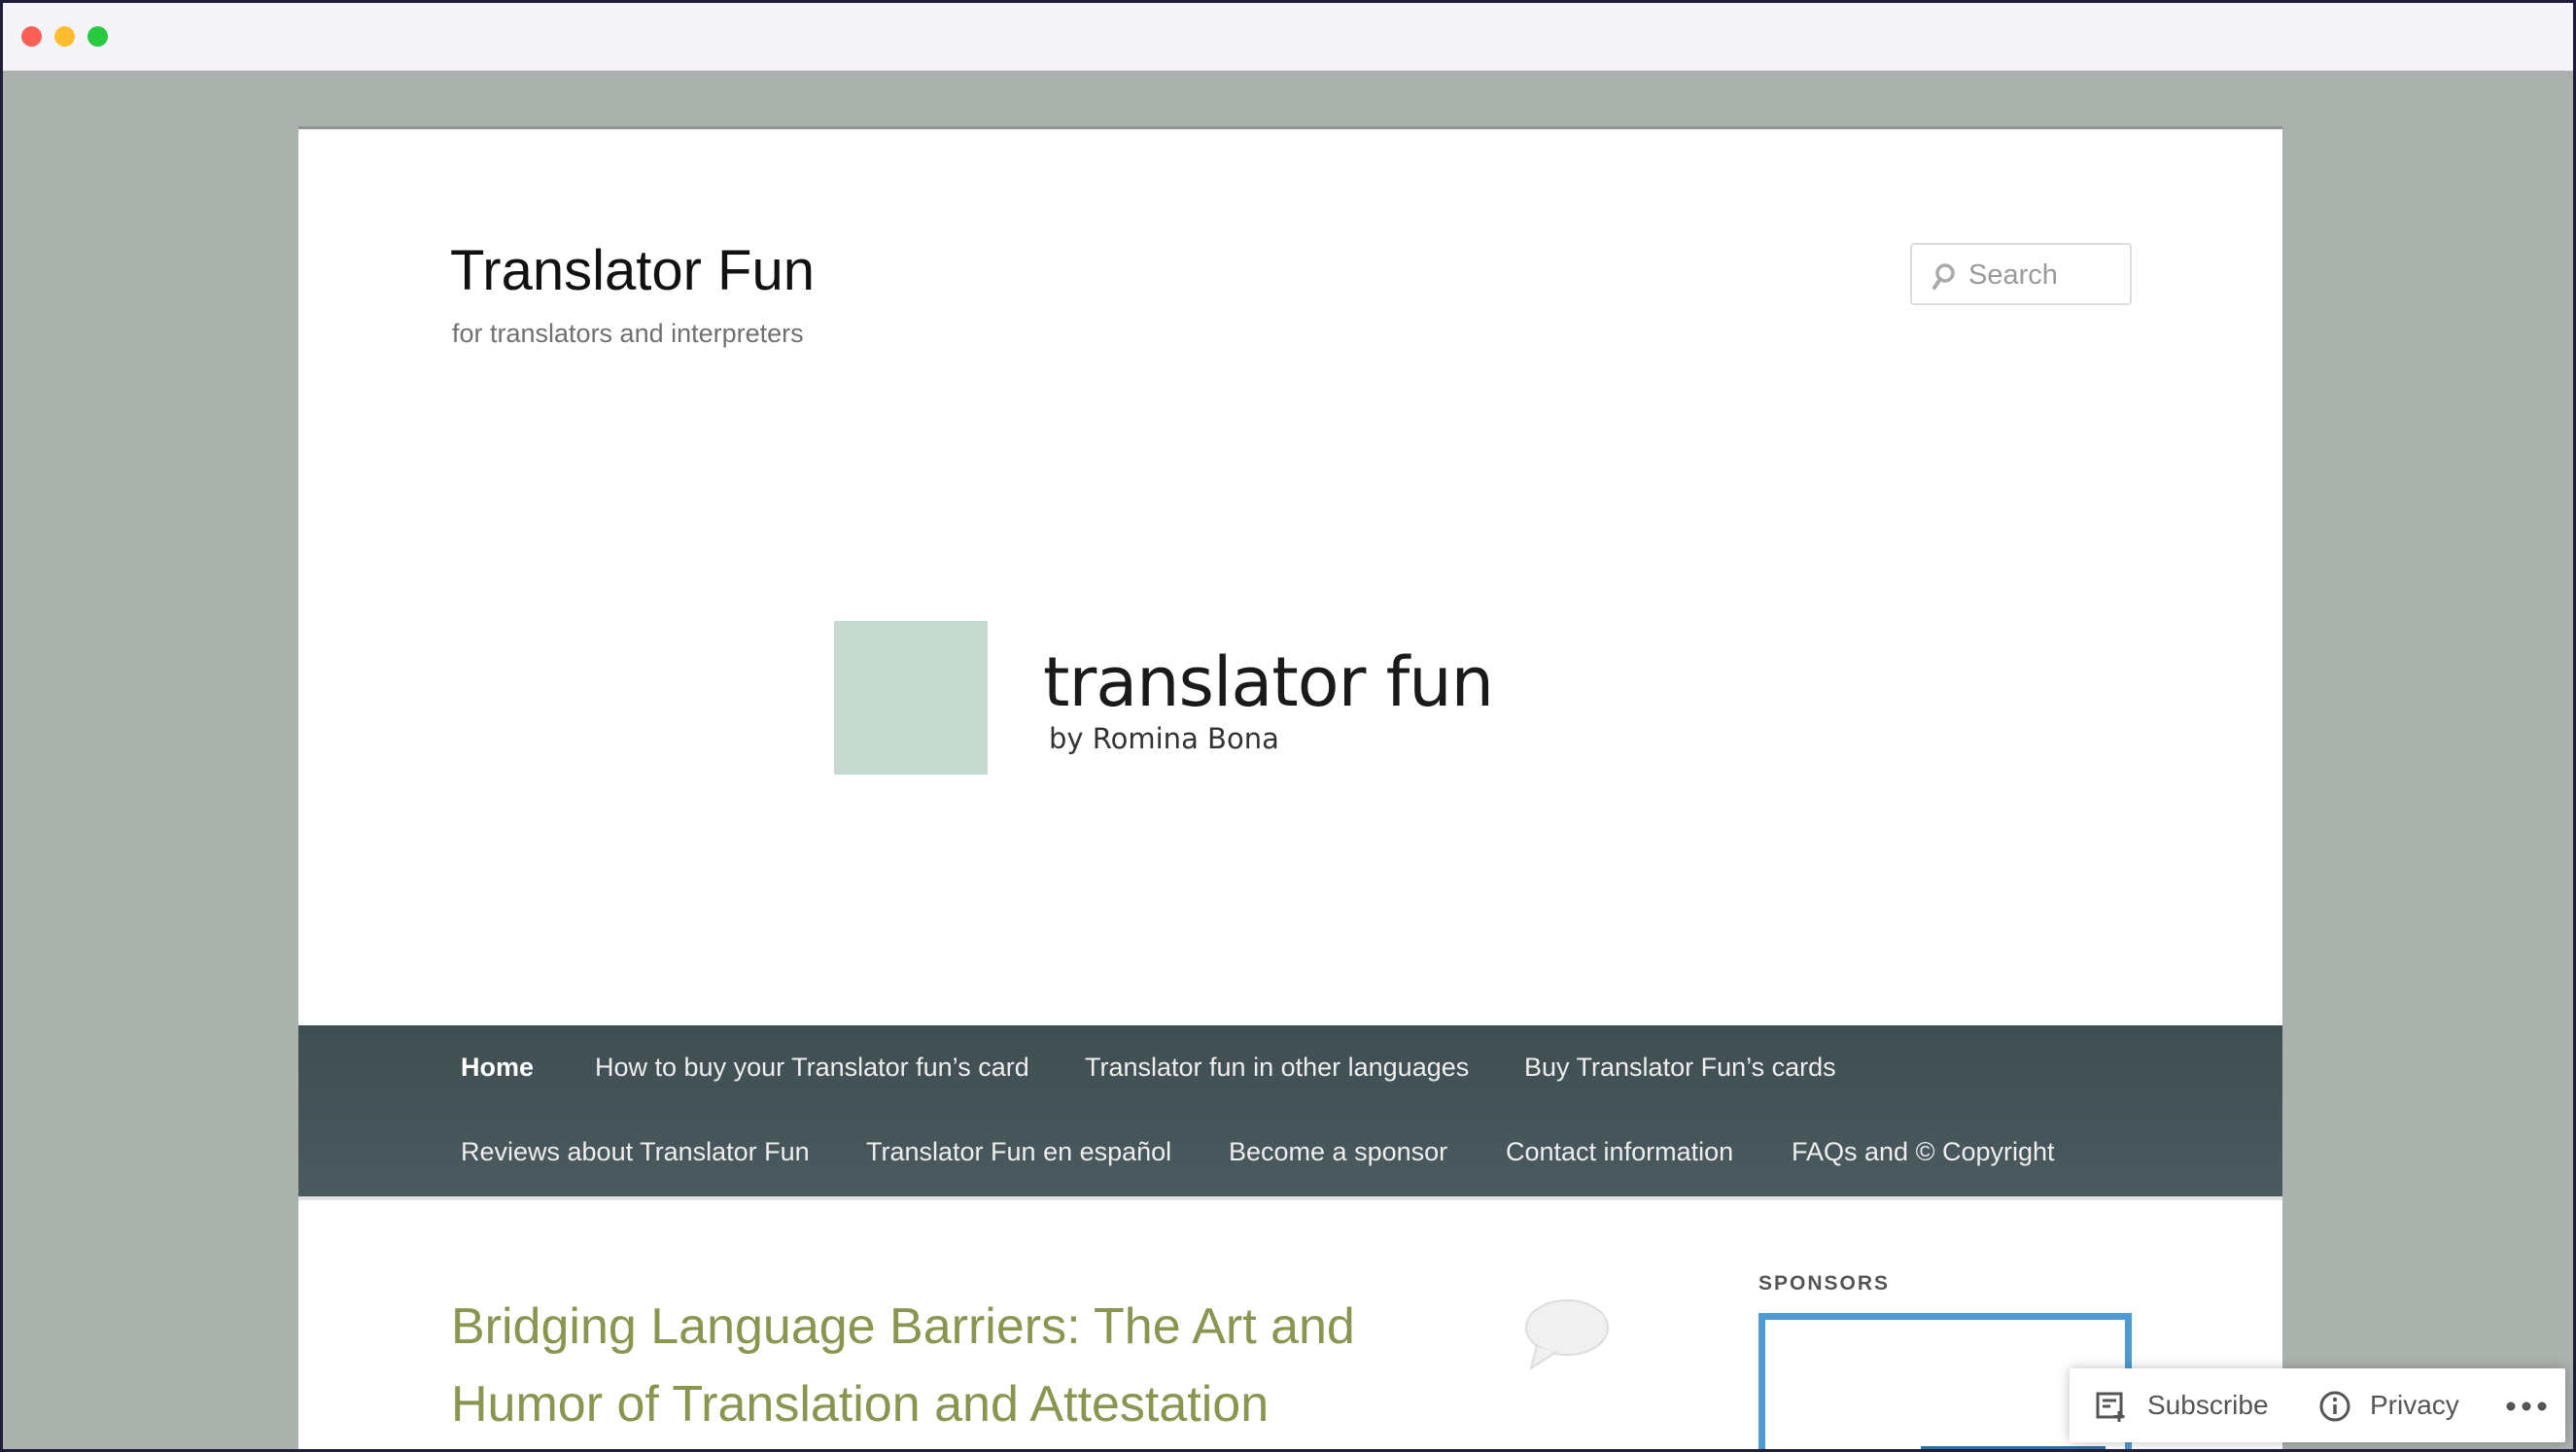 The image size is (2576, 1452). Describe the element at coordinates (32, 36) in the screenshot. I see `close-window-button` at that location.